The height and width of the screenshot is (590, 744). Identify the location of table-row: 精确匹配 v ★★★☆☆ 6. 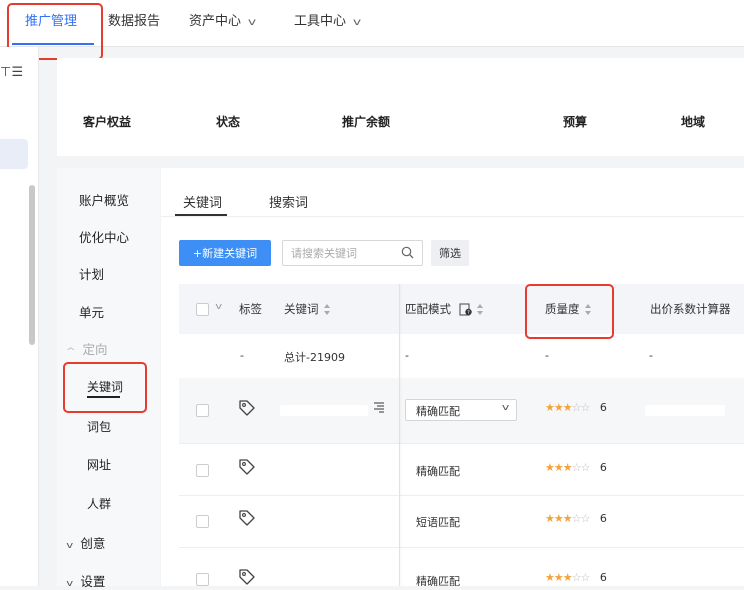
(461, 411).